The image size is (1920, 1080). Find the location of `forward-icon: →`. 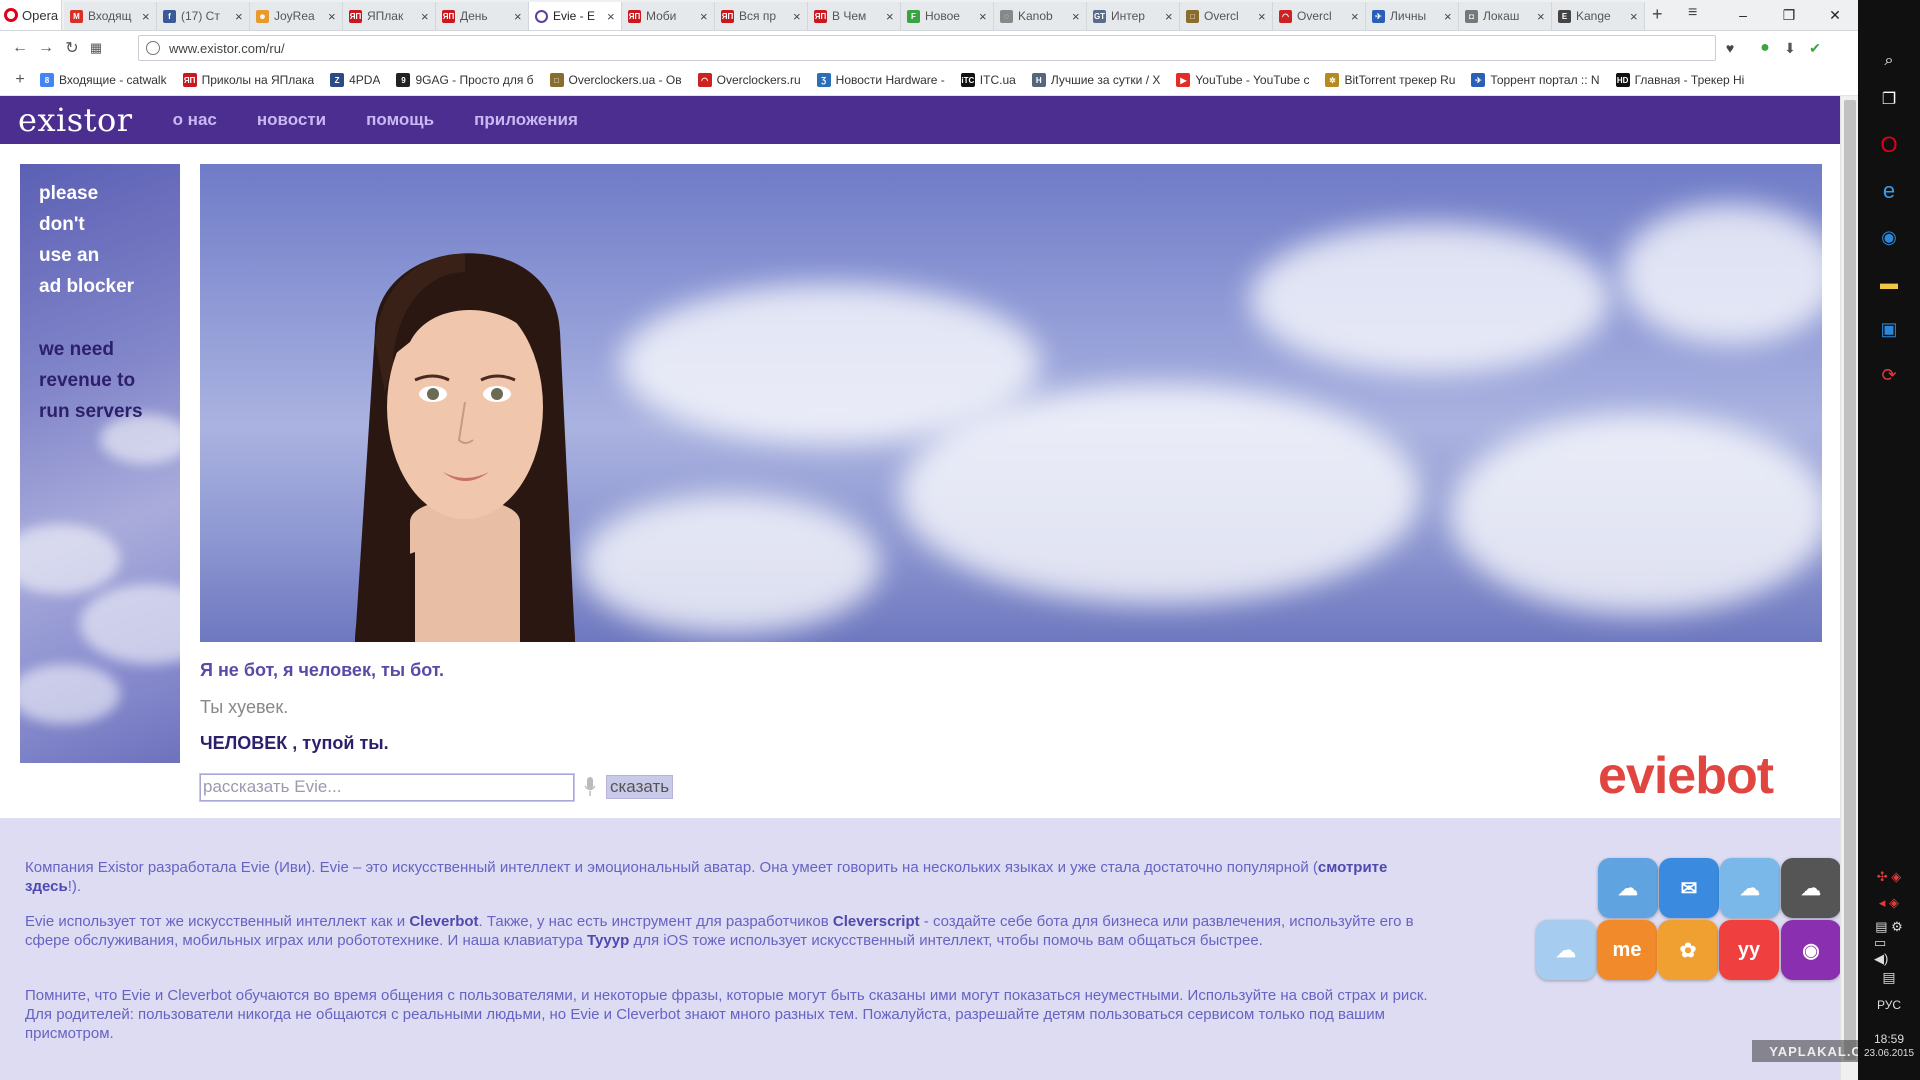

forward-icon: → is located at coordinates (46, 48).